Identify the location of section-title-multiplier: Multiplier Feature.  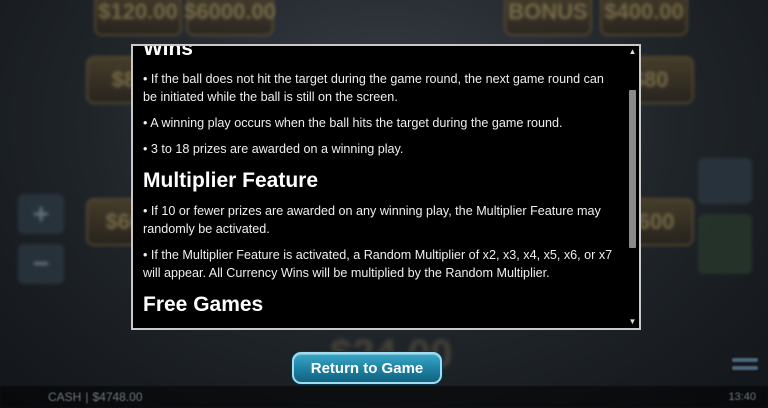
(231, 180).